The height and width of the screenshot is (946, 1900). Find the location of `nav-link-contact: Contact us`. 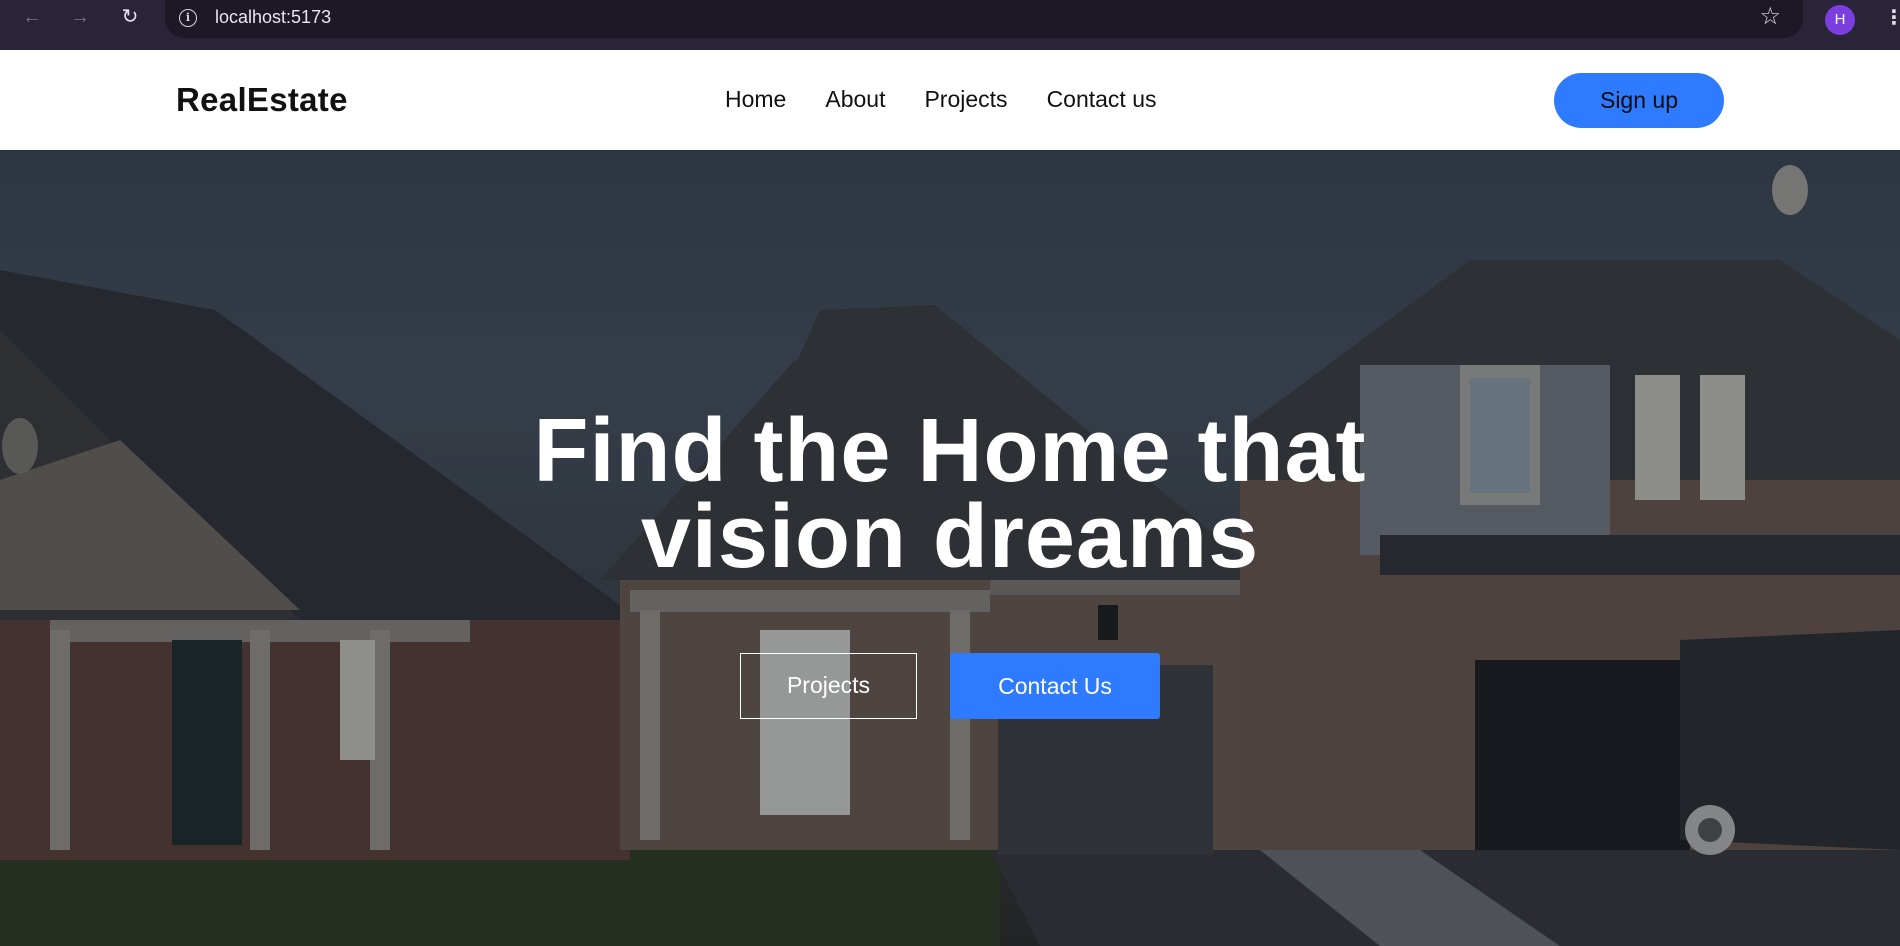

nav-link-contact: Contact us is located at coordinates (1102, 99).